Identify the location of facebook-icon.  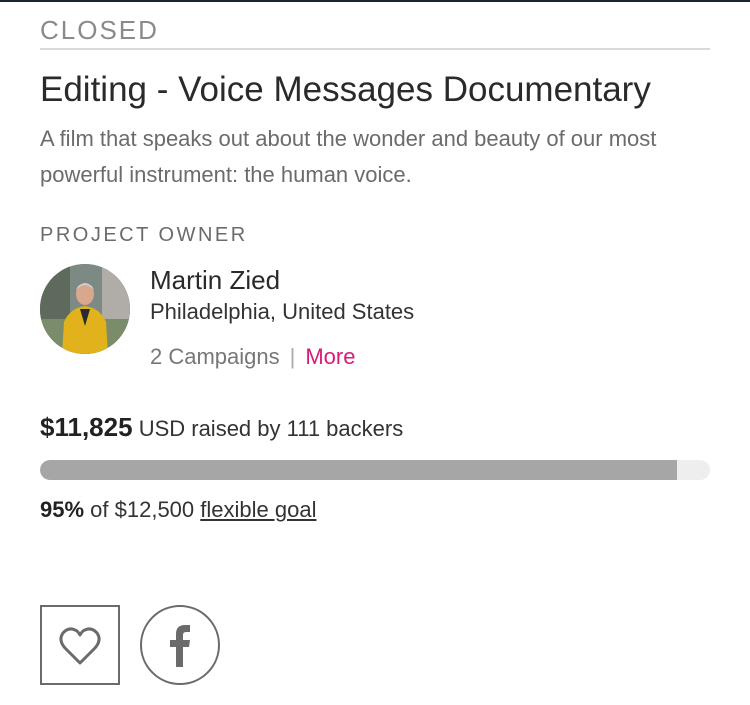
(180, 646).